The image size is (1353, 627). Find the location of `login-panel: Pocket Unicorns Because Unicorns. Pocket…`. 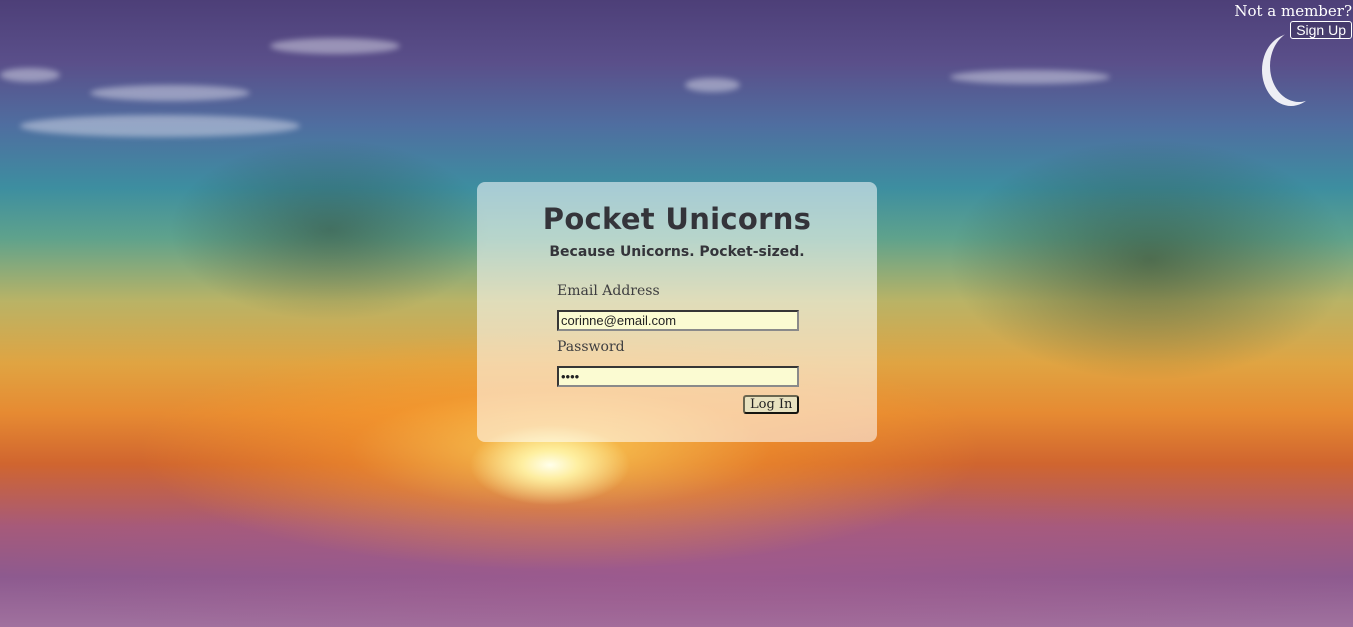

login-panel: Pocket Unicorns Because Unicorns. Pocket… is located at coordinates (677, 312).